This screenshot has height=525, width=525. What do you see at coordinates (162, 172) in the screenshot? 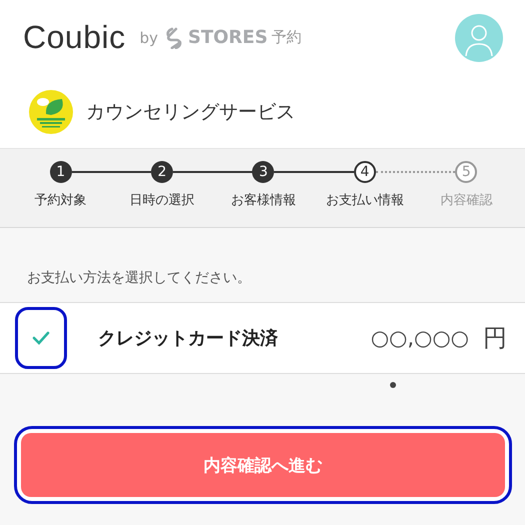
I see `step-number: 2` at bounding box center [162, 172].